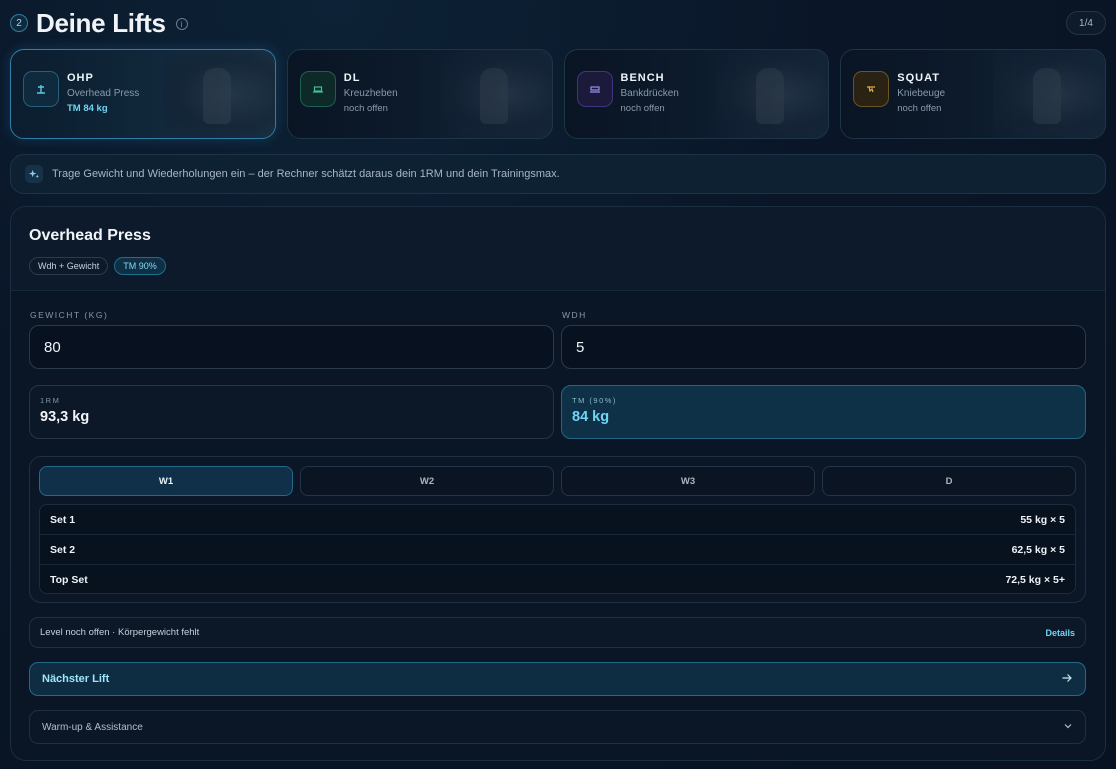 Image resolution: width=1116 pixels, height=769 pixels. What do you see at coordinates (101, 22) in the screenshot?
I see `page-title: Deine Lifts` at bounding box center [101, 22].